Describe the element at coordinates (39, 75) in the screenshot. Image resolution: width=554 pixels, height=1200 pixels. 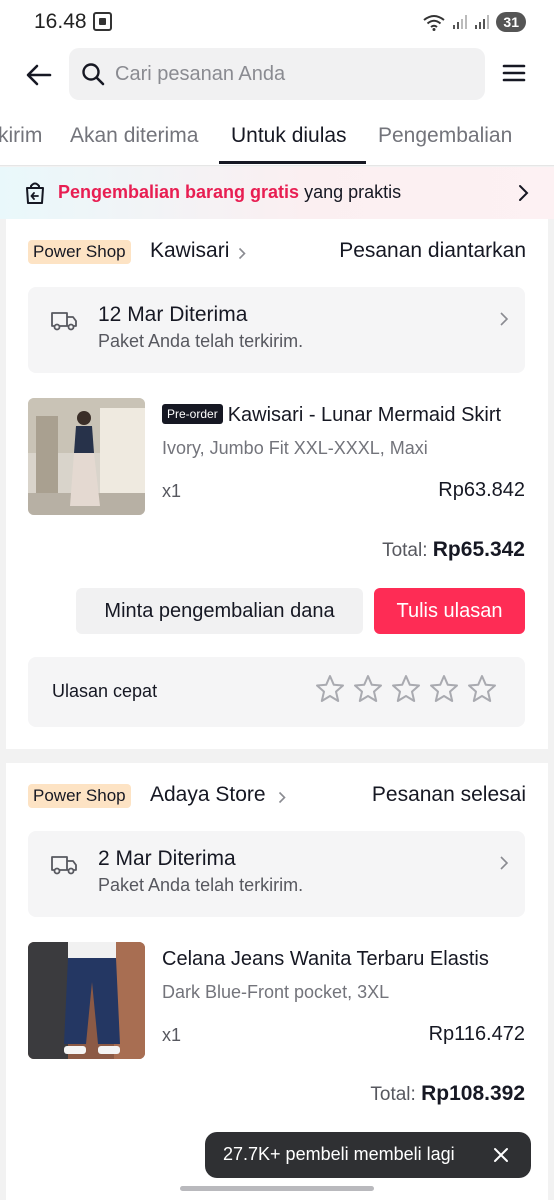
I see `back-button` at that location.